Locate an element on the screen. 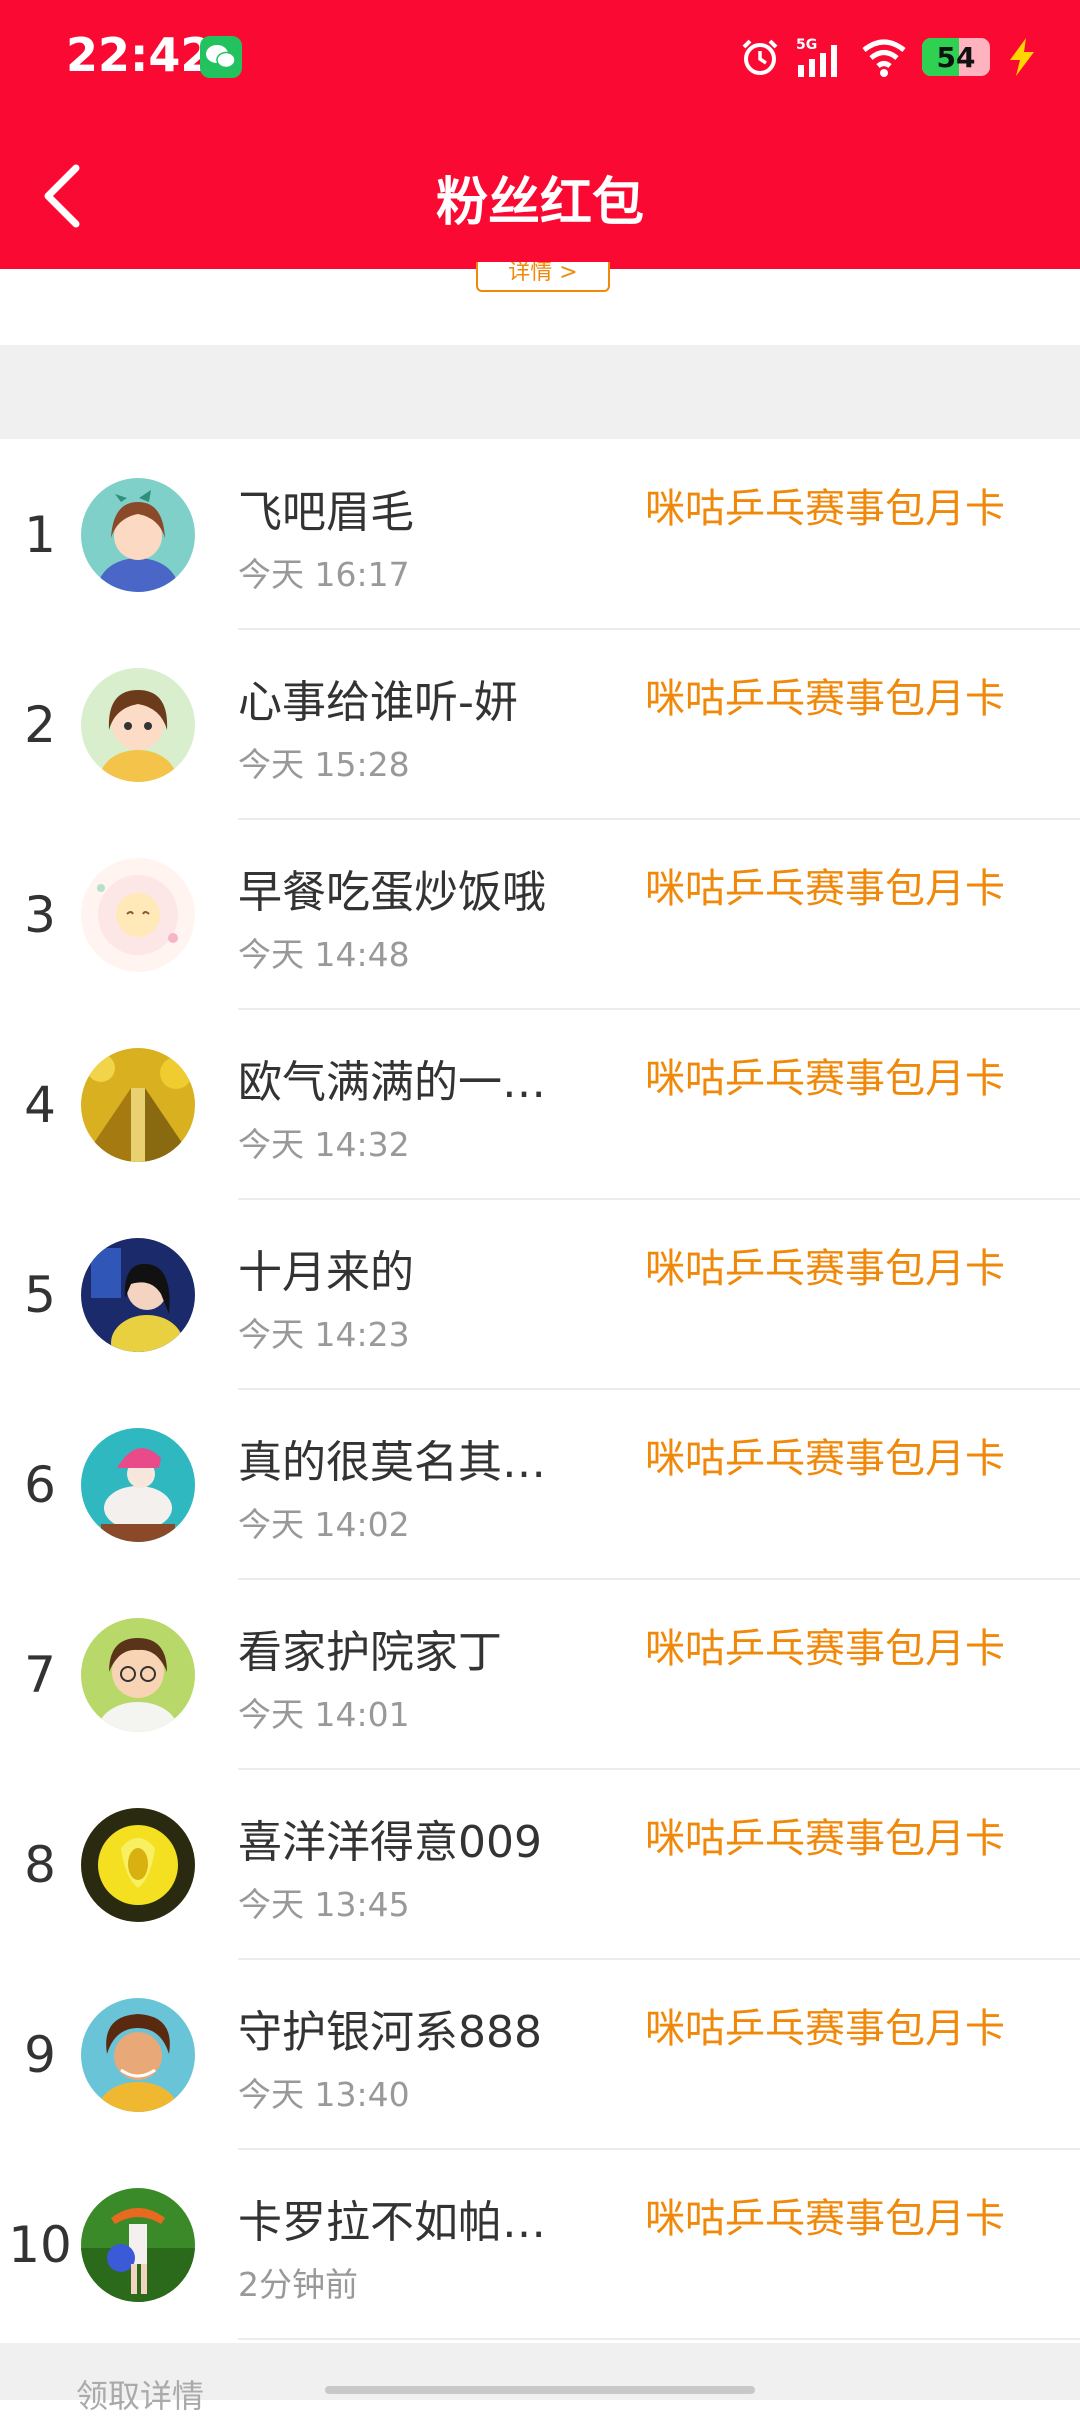  rank-number: 3 is located at coordinates (40, 915).